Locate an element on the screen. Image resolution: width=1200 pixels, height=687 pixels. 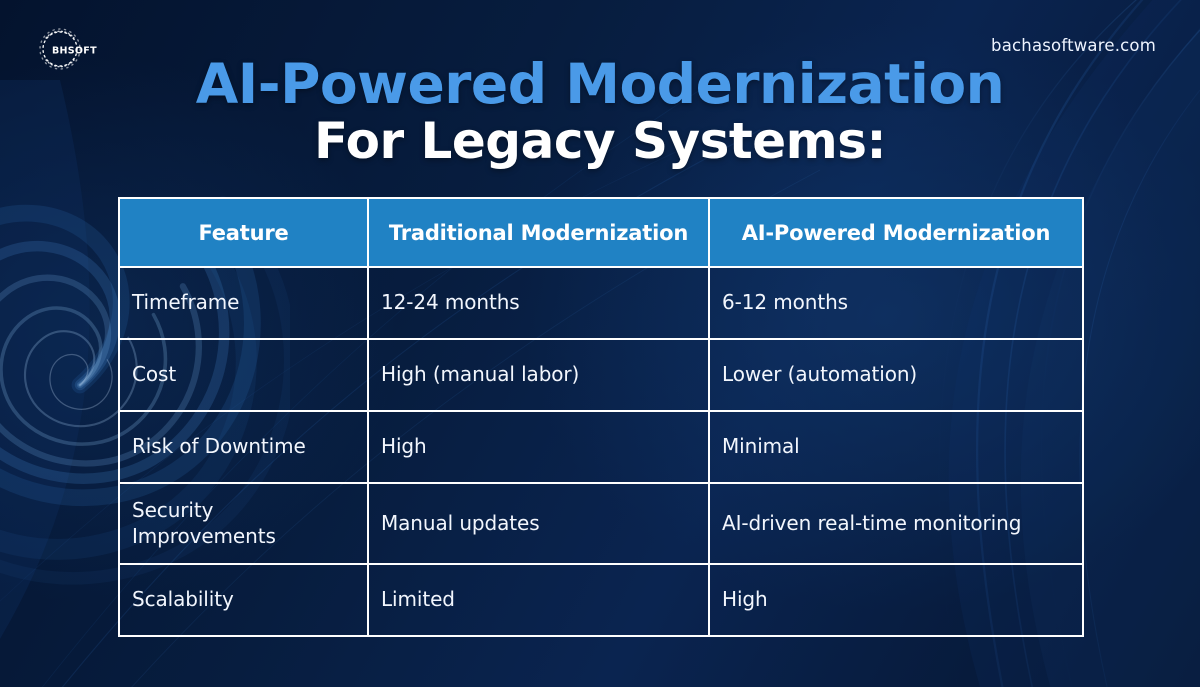
cell-traditional: High is located at coordinates (538, 447).